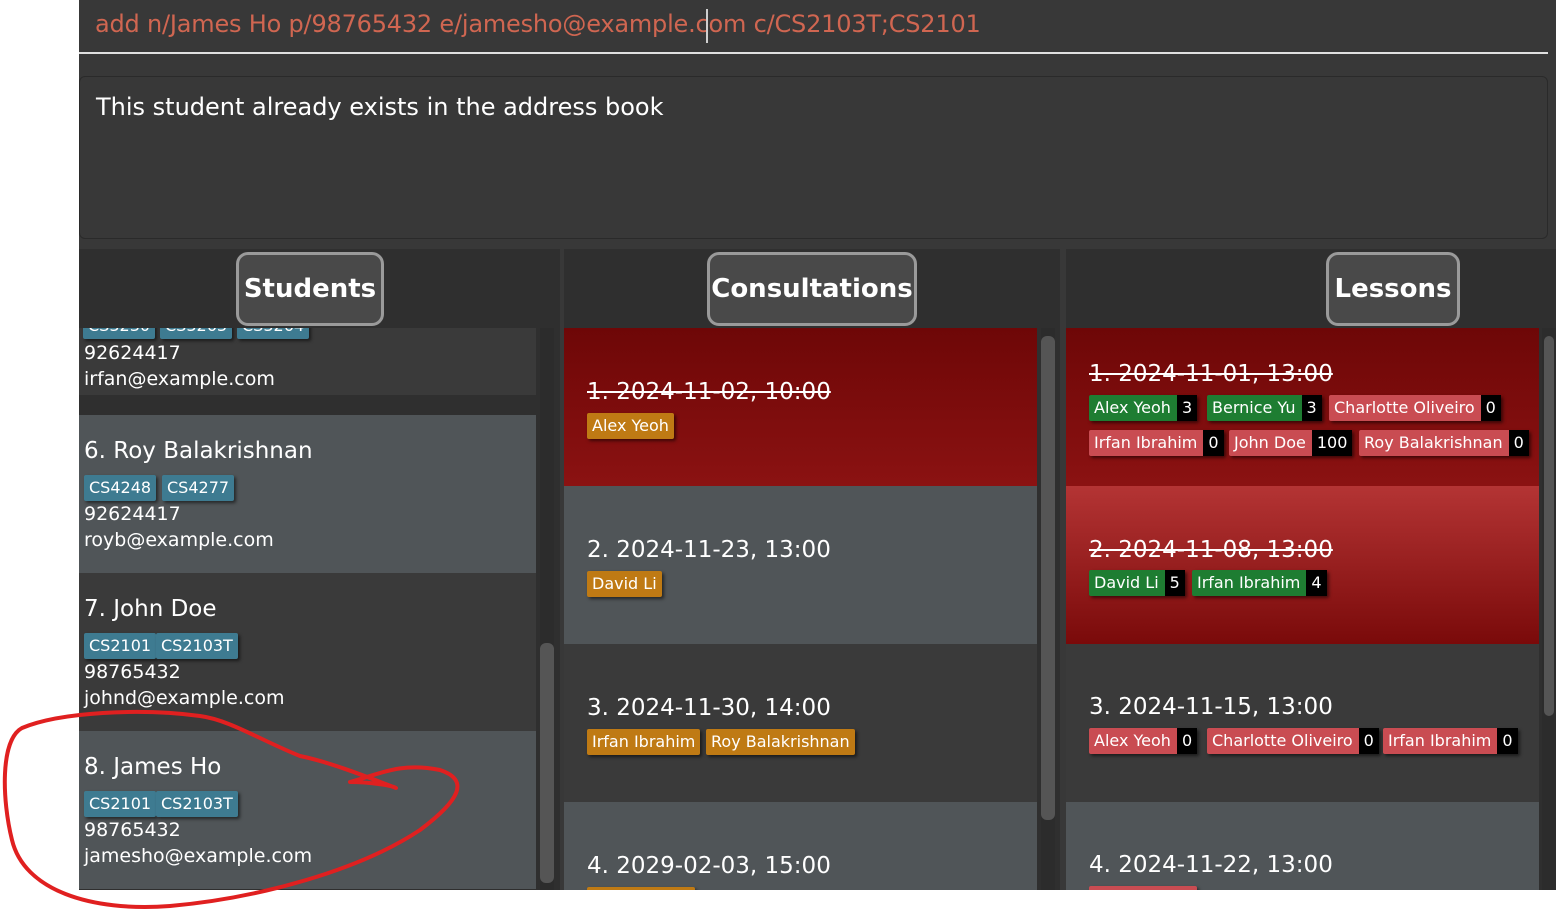  I want to click on attendee-tag: Alex Yeoh 0, so click(1143, 741).